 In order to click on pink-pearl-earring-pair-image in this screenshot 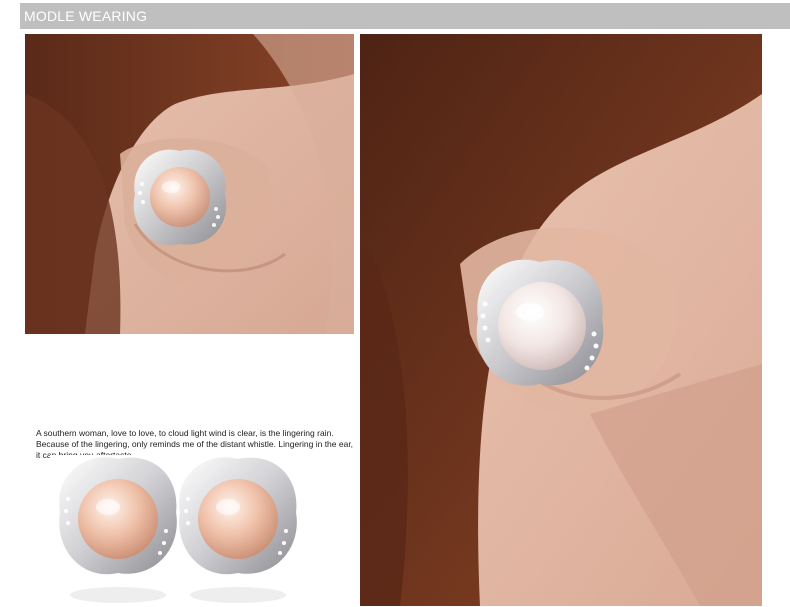, I will do `click(180, 531)`.